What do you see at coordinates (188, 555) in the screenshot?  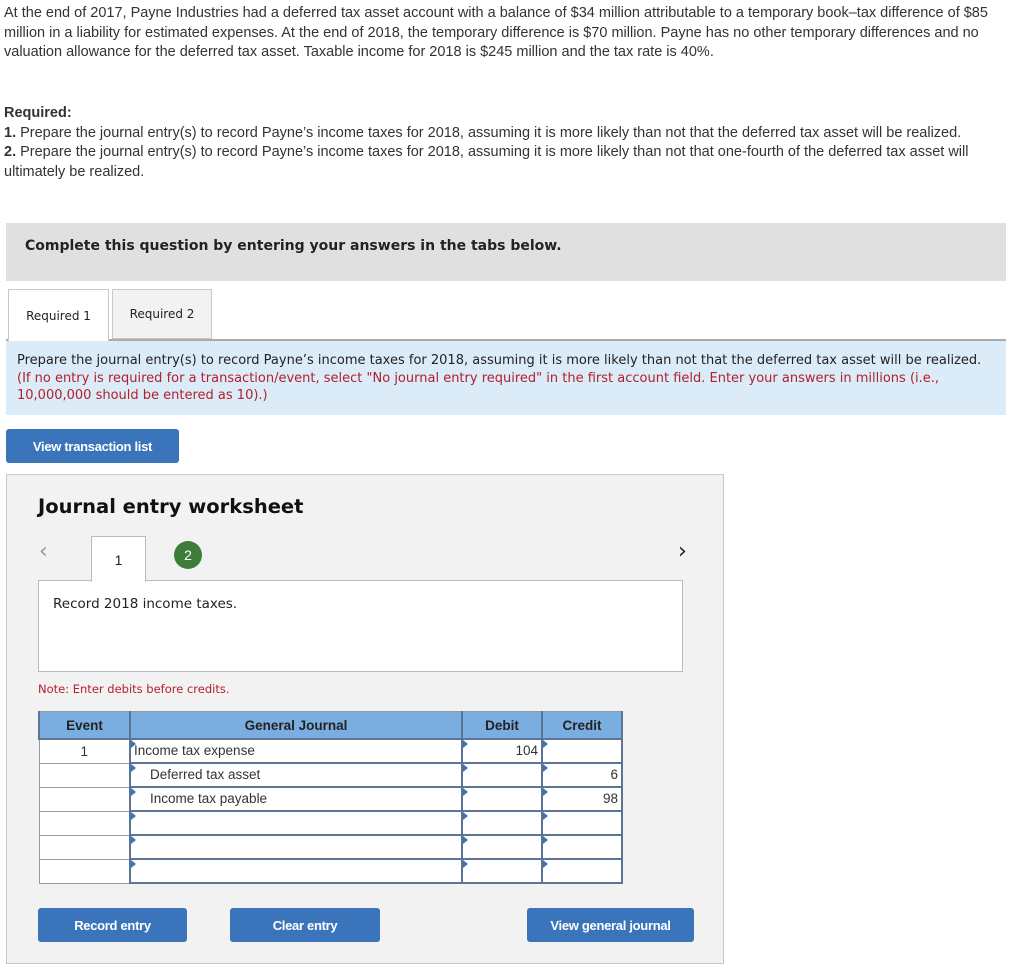 I see `step-tab-2-completed: 2` at bounding box center [188, 555].